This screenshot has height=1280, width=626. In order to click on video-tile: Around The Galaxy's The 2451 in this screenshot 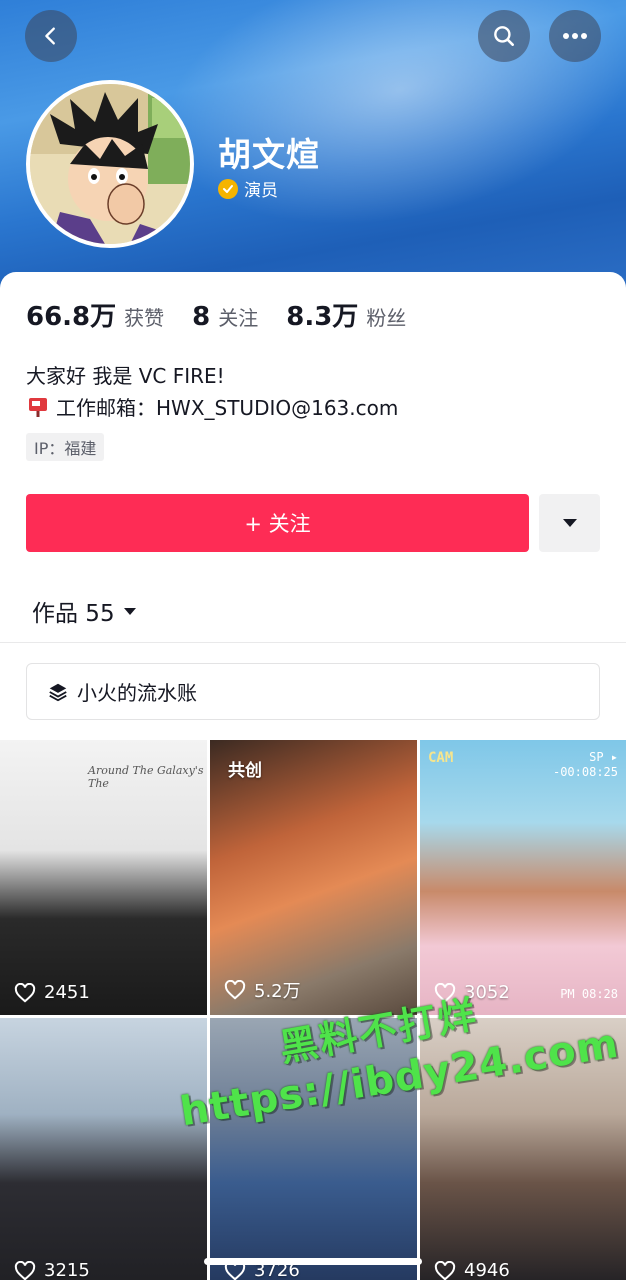, I will do `click(103, 877)`.